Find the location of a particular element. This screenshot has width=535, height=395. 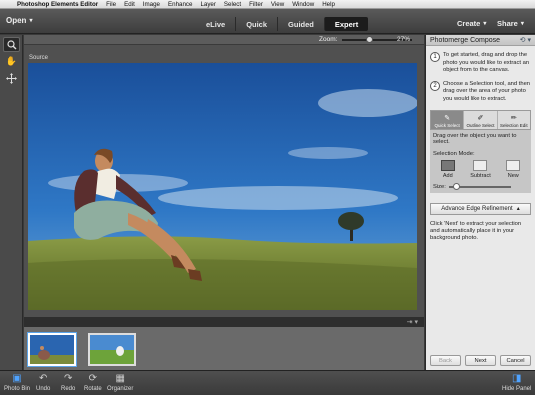

menu-image: Image is located at coordinates (151, 4).